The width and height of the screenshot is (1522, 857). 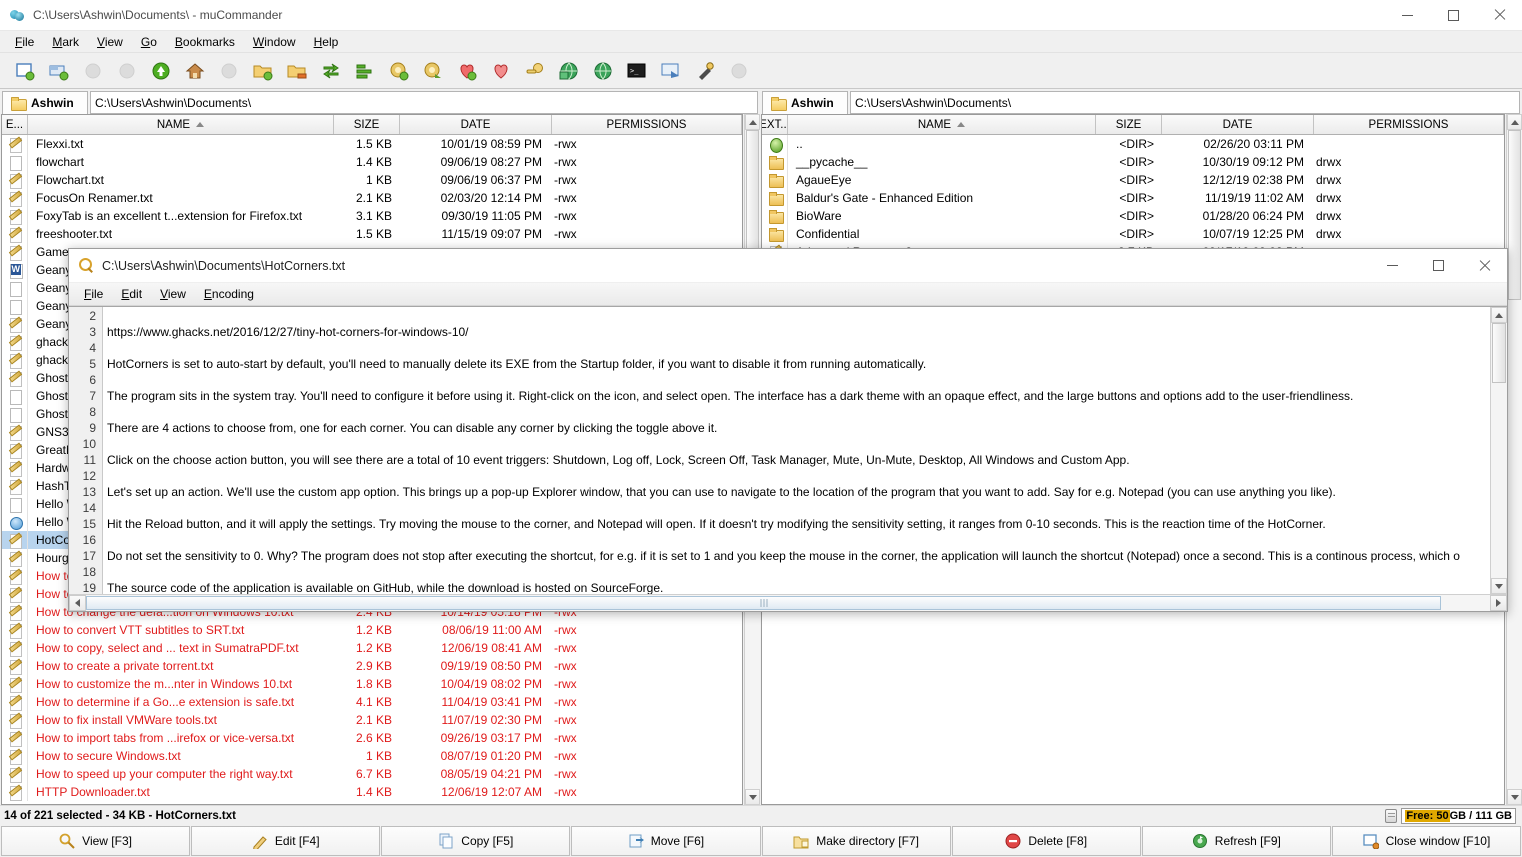 What do you see at coordinates (1392, 265) in the screenshot?
I see `viewer-minimize-button` at bounding box center [1392, 265].